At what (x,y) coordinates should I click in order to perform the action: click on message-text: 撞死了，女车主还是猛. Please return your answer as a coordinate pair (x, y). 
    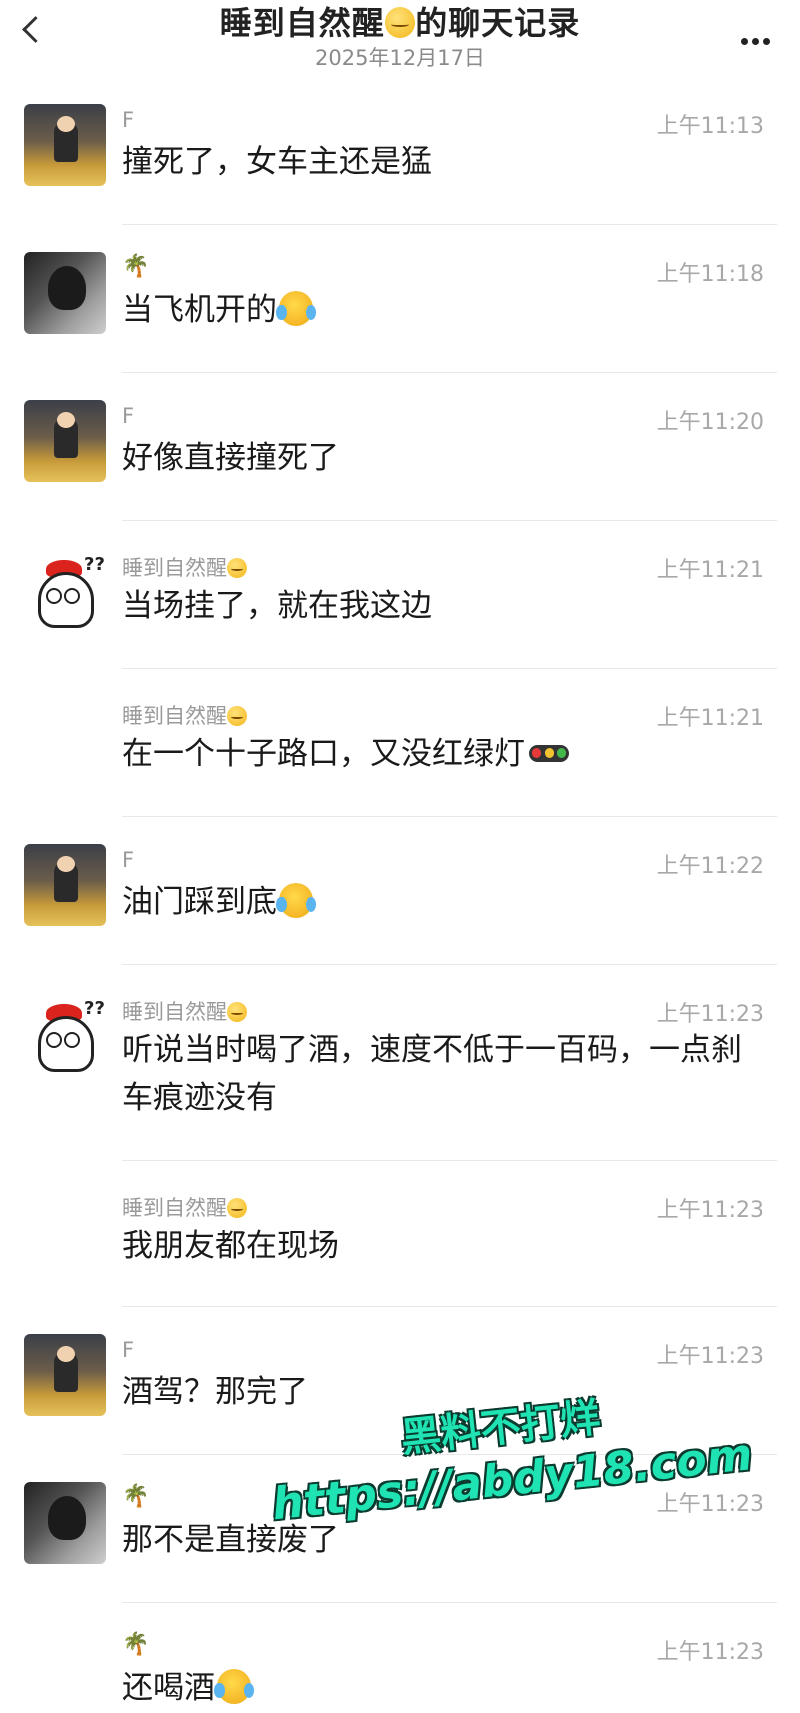
    Looking at the image, I should click on (277, 162).